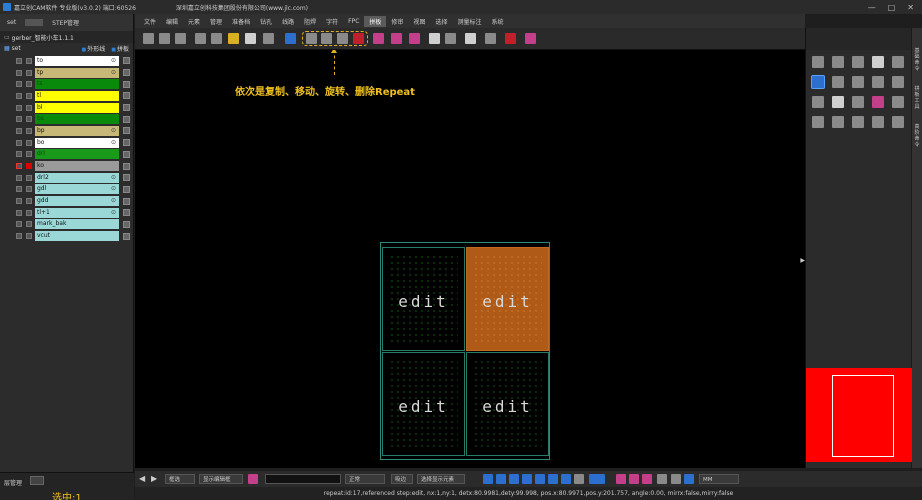  I want to click on layer-row: tl+1 ⊙, so click(67, 213).